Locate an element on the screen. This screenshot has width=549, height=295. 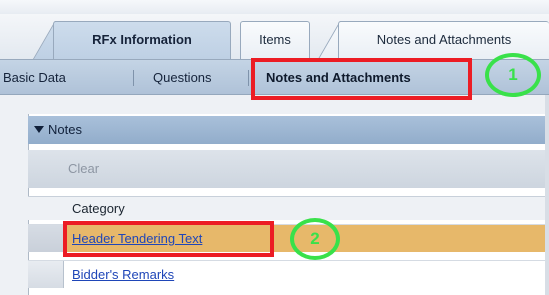
step-number-2: 2 is located at coordinates (315, 238).